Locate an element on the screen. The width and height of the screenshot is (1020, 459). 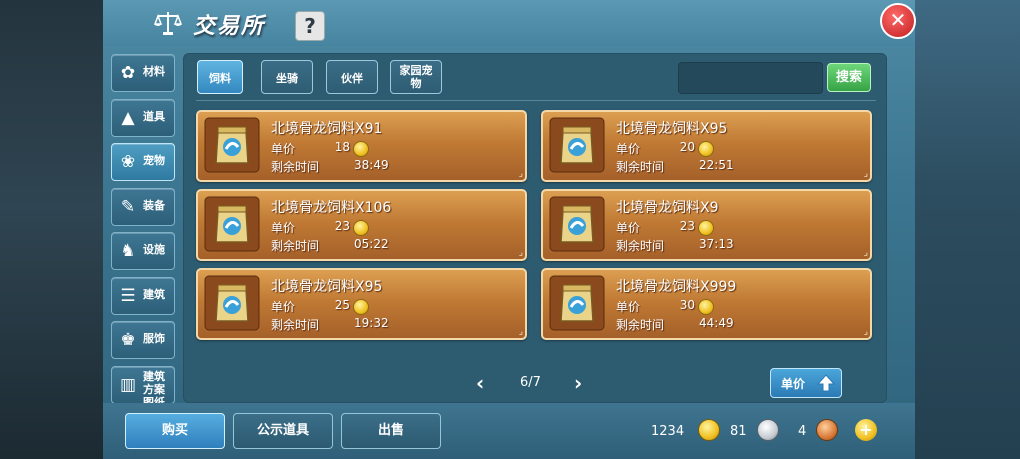
background-left is located at coordinates (51, 229).